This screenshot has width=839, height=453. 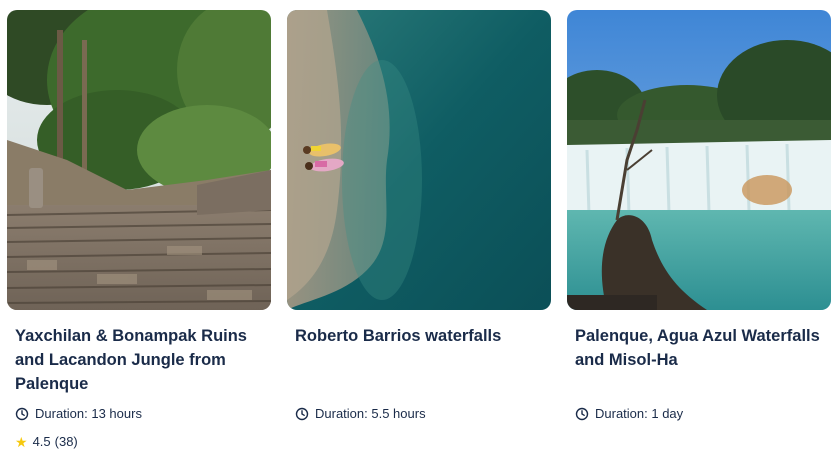 I want to click on duration-text: Duration: 1 day, so click(x=639, y=413).